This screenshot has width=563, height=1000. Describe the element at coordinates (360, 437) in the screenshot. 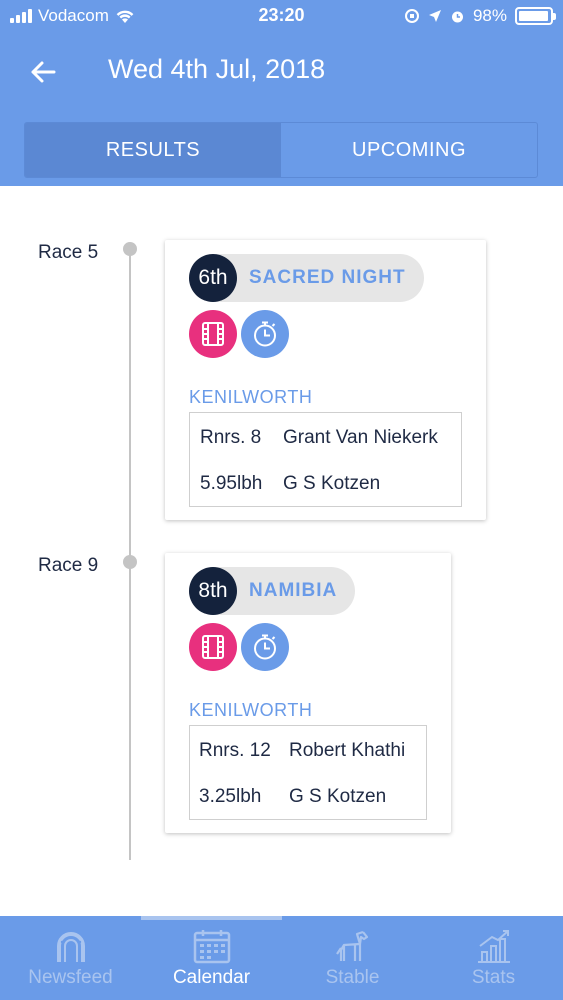

I see `jockey-name: Grant Van Niekerk` at that location.